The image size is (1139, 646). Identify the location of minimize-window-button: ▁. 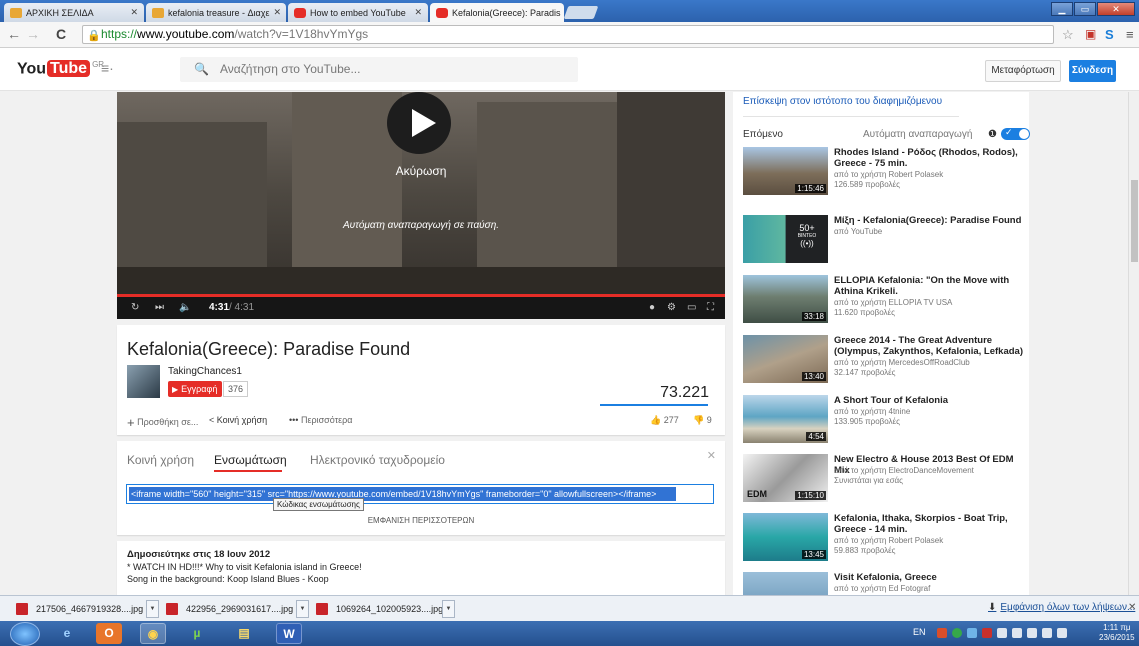
(1062, 9).